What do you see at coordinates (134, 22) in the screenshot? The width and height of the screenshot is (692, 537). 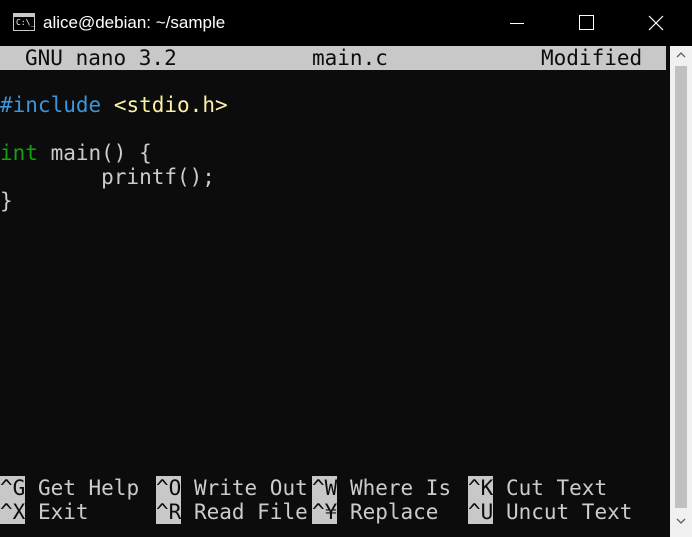 I see `window-title: alice@debian: ~/sample` at bounding box center [134, 22].